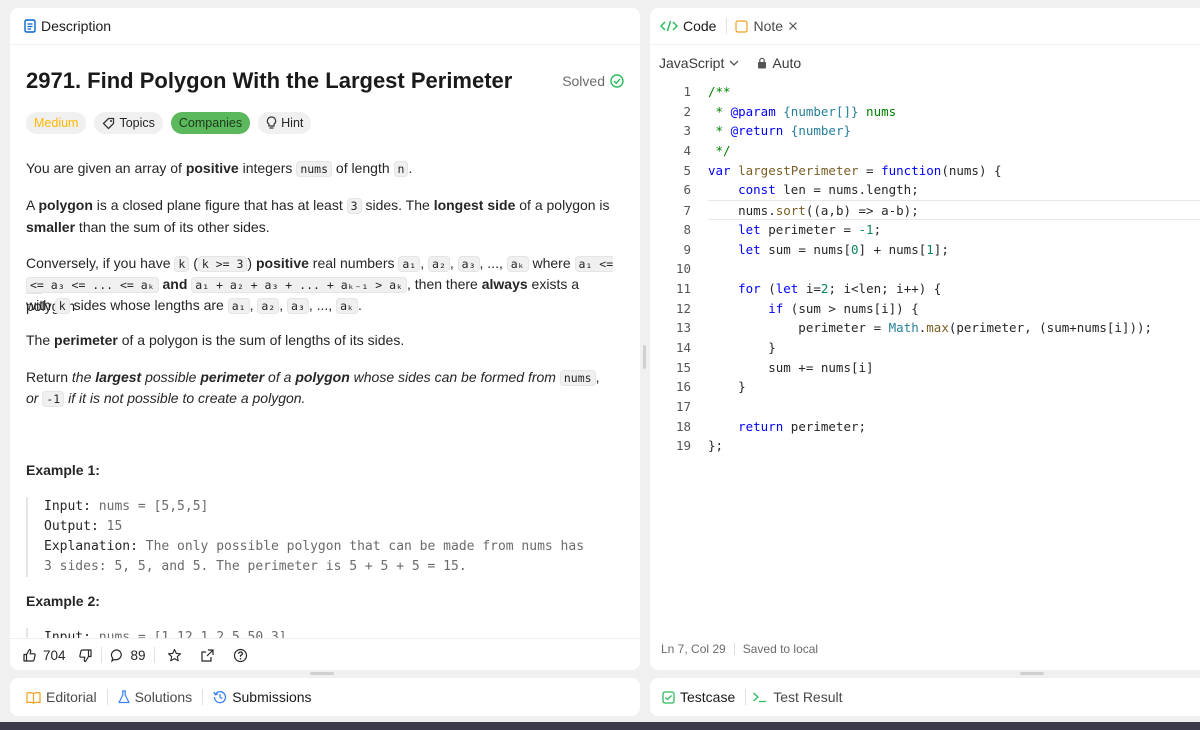 Image resolution: width=1200 pixels, height=730 pixels. I want to click on companies-chip: Companies, so click(210, 123).